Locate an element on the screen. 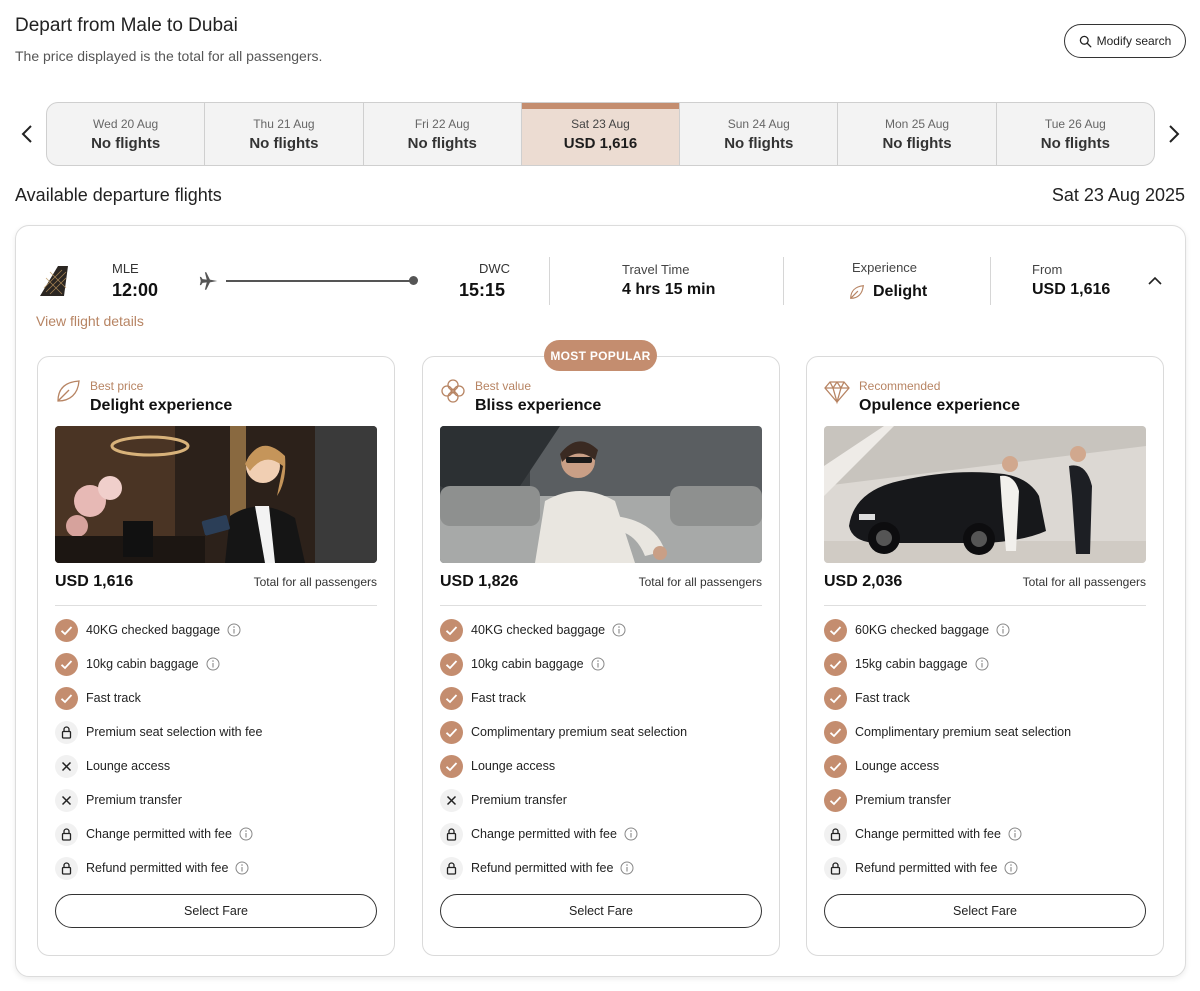 This screenshot has width=1200, height=991. feature-label: Lounge access is located at coordinates (128, 766).